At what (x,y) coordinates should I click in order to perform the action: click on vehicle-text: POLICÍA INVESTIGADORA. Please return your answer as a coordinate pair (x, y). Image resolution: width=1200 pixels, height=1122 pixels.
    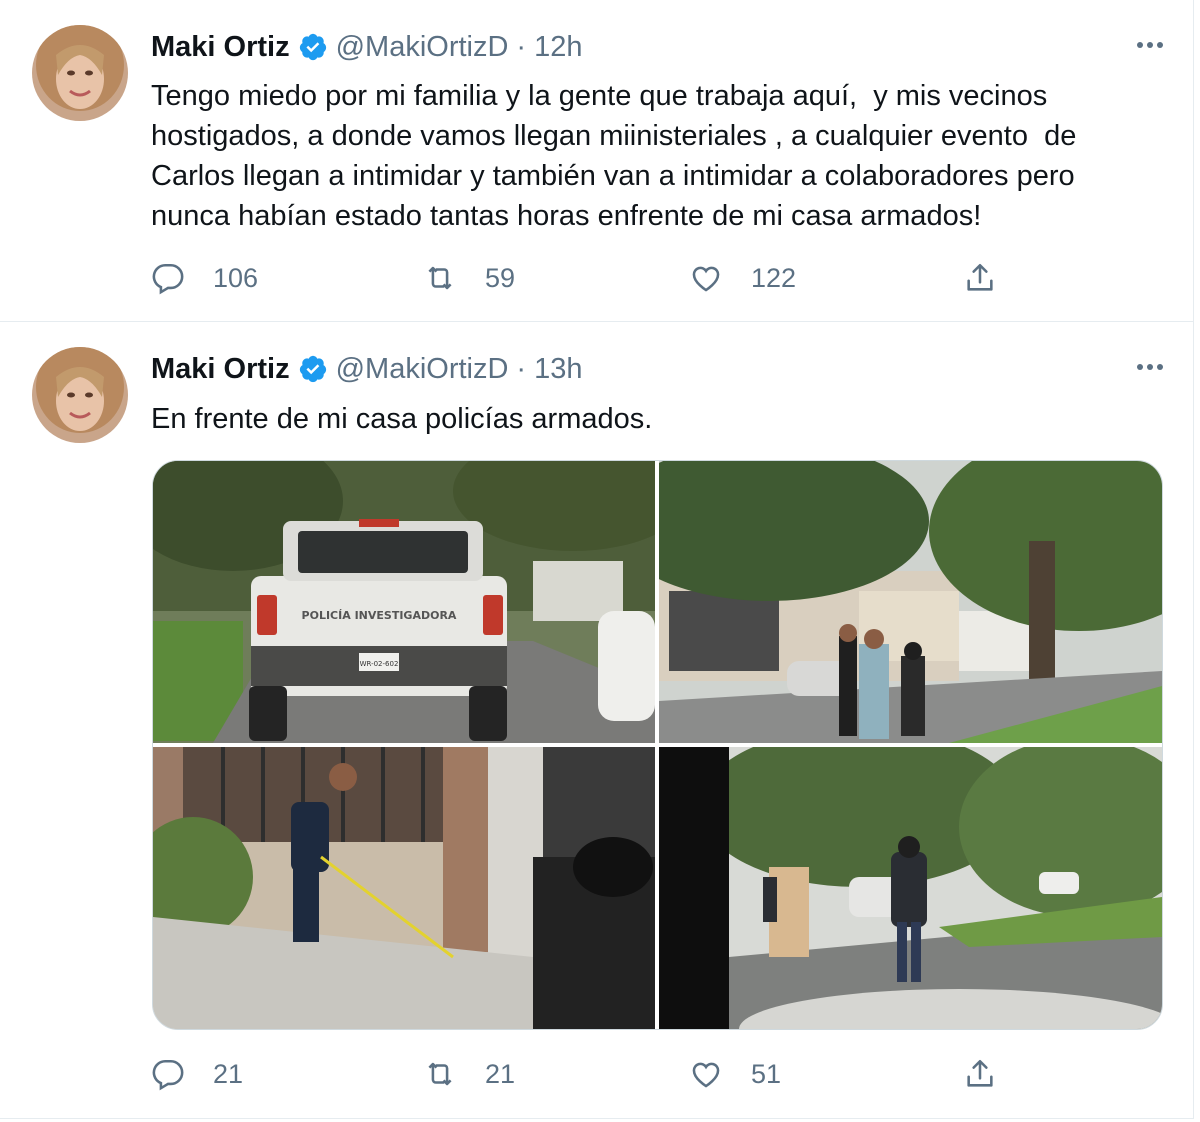
    Looking at the image, I should click on (379, 615).